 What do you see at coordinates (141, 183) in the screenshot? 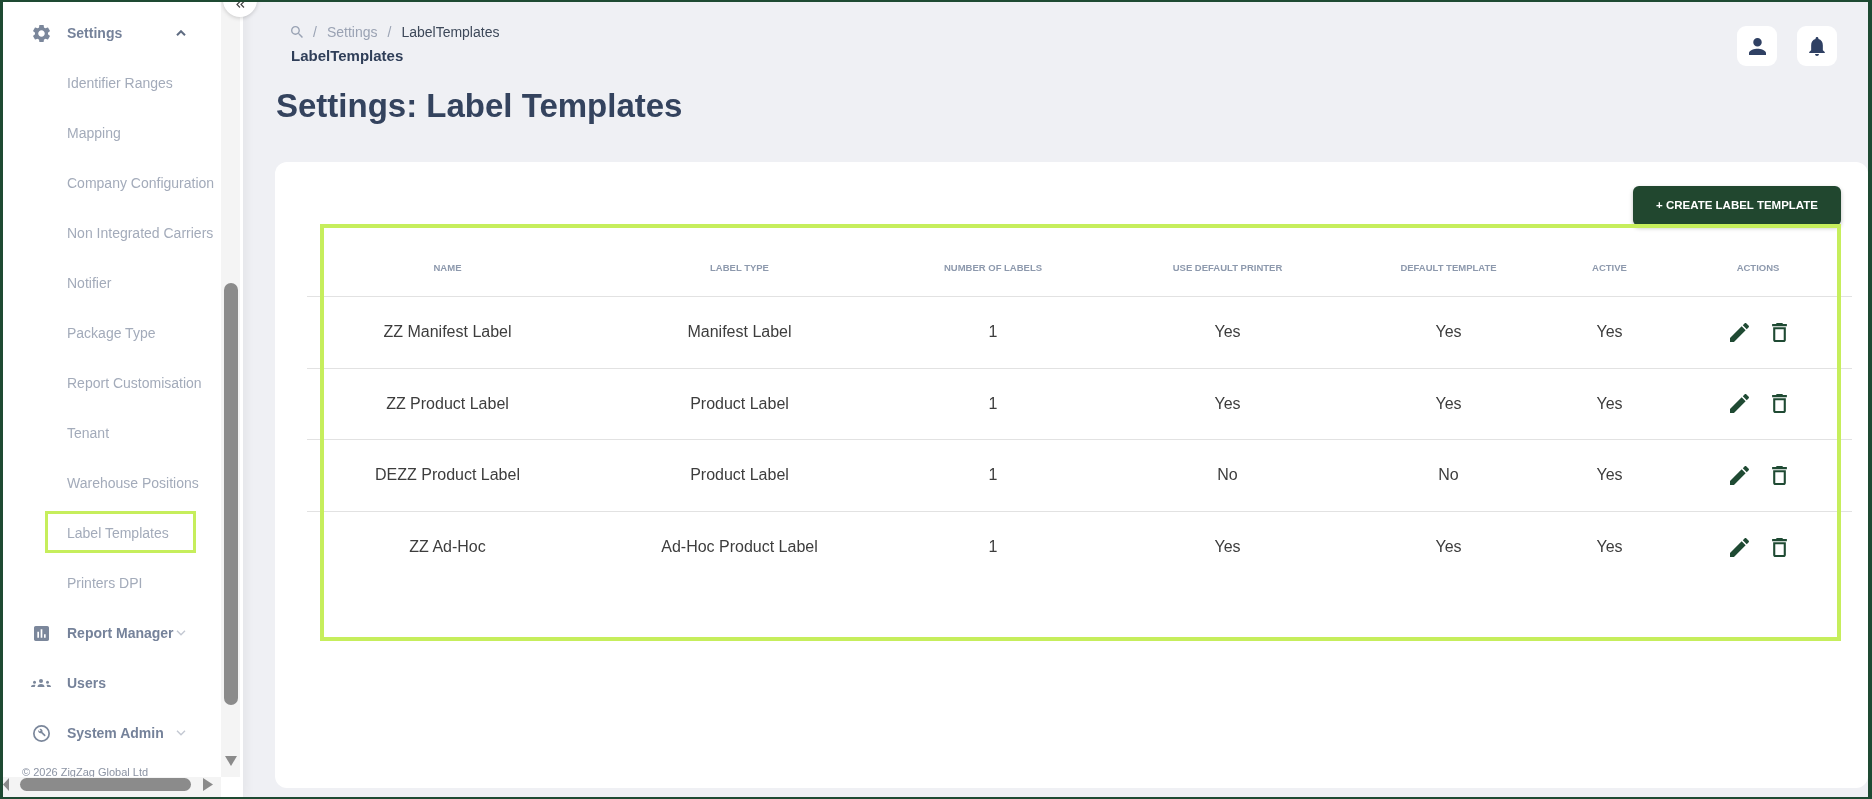
I see `nav-link: Company Configuration` at bounding box center [141, 183].